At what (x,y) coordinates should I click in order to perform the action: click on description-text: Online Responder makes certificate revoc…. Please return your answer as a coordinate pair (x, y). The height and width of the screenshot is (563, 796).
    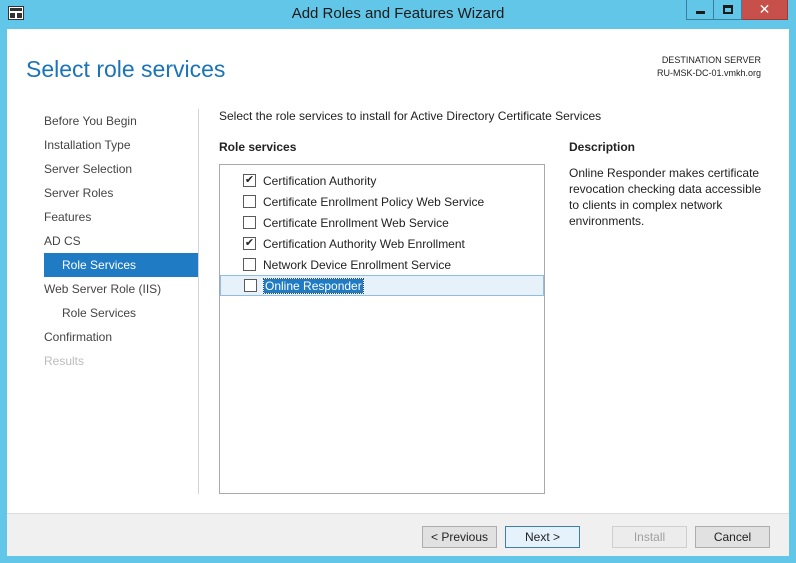
    Looking at the image, I should click on (665, 197).